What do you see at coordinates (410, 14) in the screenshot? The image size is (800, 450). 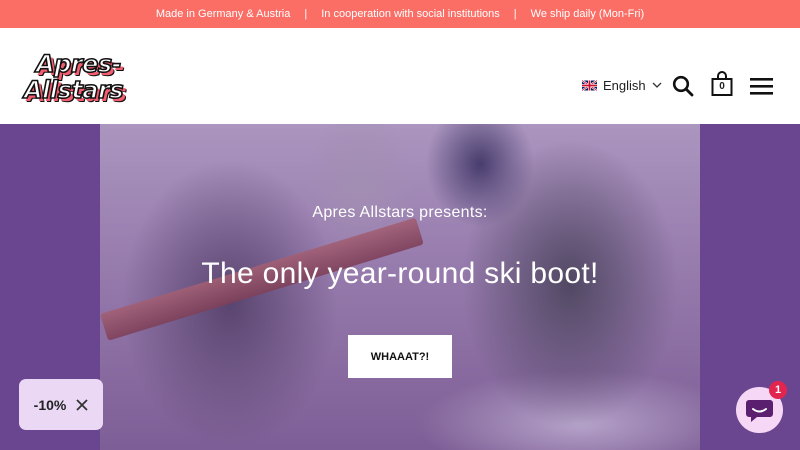 I see `announcement-item: In cooperation with social institutions` at bounding box center [410, 14].